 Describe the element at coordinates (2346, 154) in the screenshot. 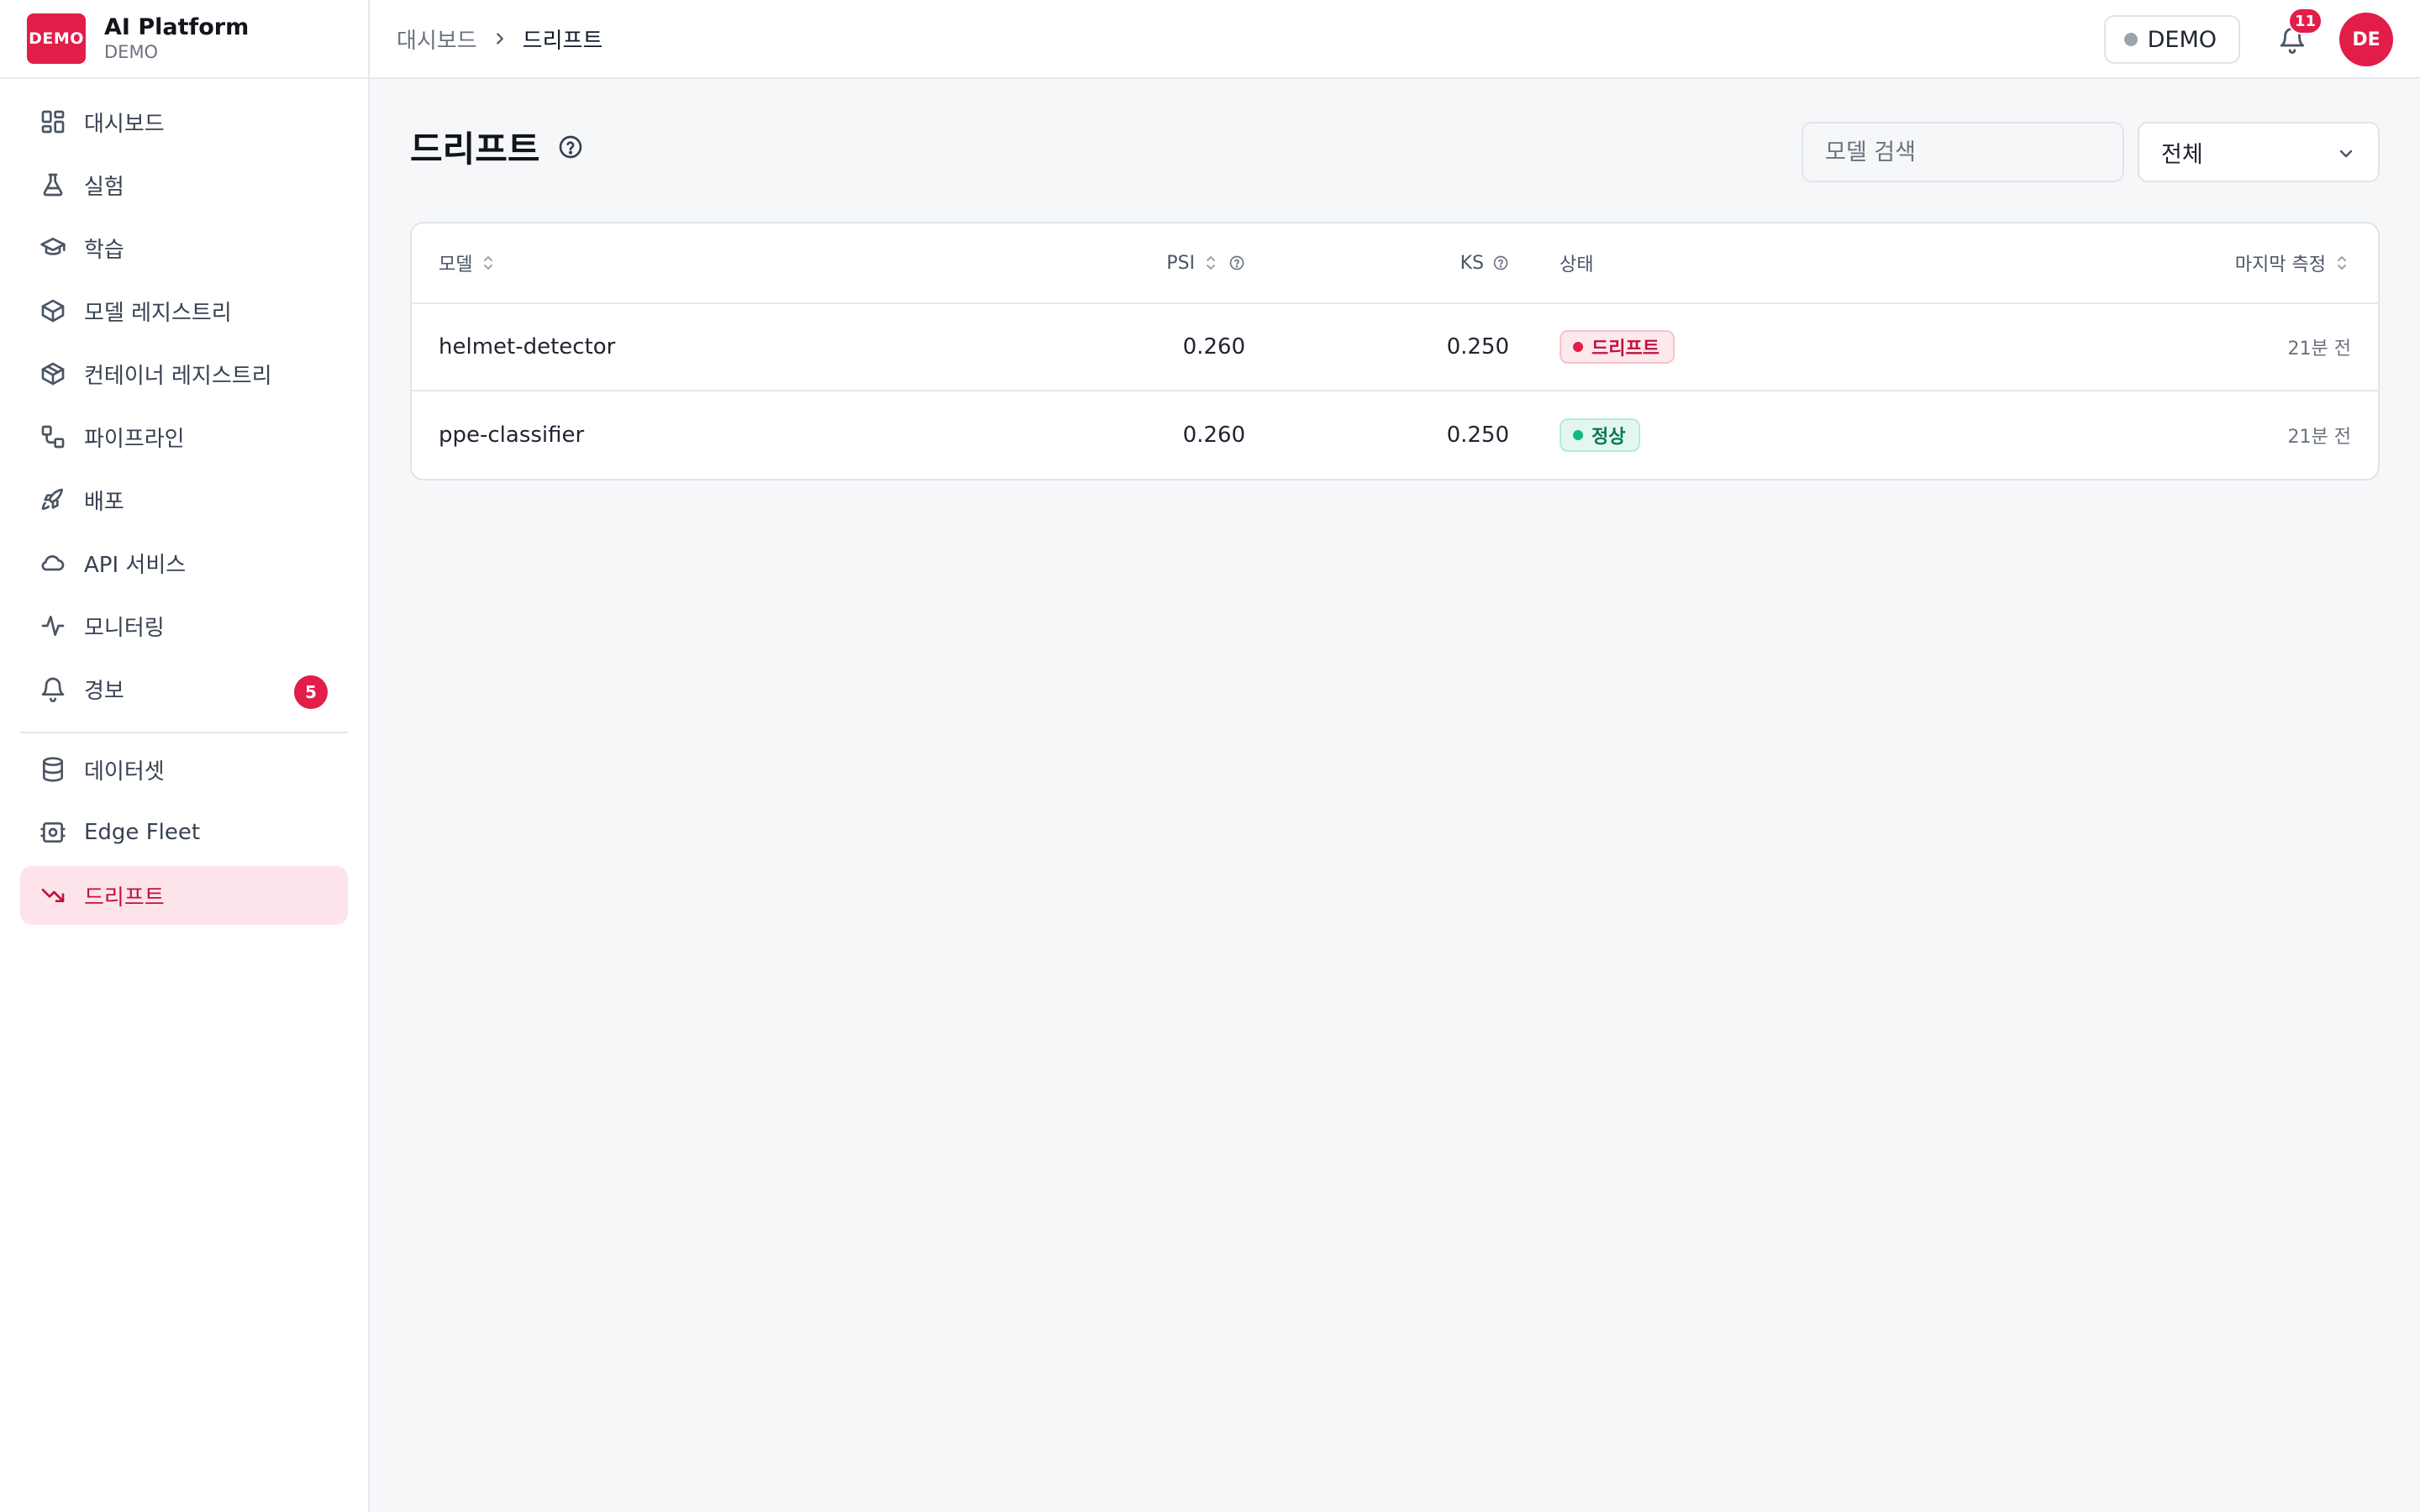

I see `chevron-down-icon` at that location.